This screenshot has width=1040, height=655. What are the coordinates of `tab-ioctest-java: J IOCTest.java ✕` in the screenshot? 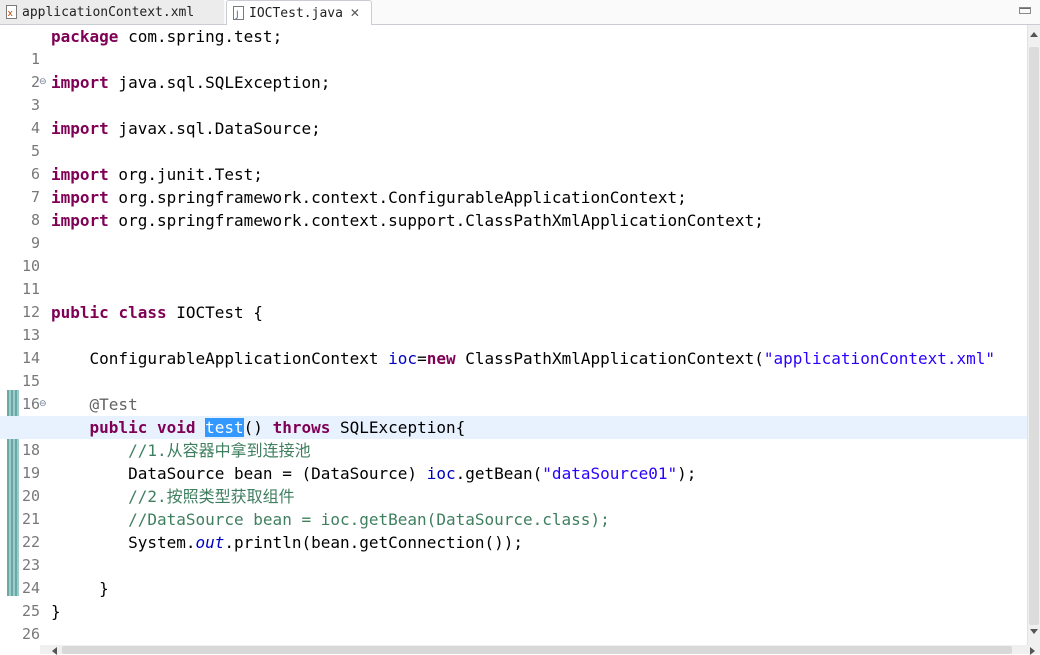 It's located at (299, 12).